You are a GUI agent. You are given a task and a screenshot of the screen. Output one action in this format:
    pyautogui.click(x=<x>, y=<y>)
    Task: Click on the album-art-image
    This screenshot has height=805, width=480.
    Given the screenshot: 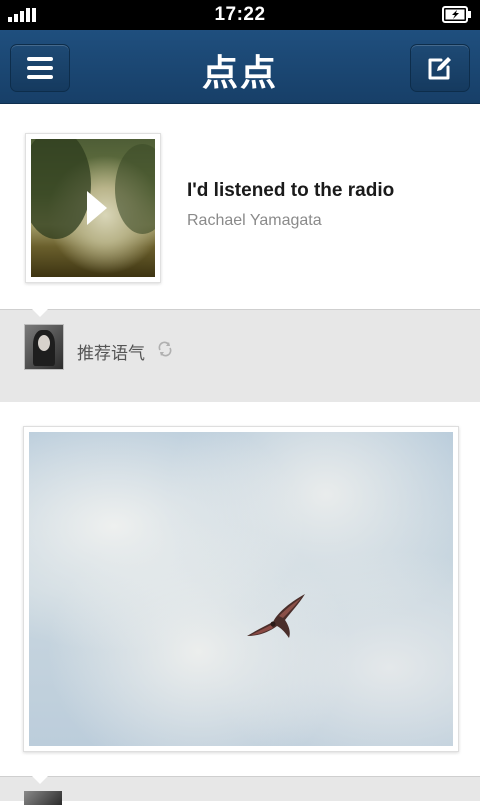 What is the action you would take?
    pyautogui.click(x=93, y=208)
    